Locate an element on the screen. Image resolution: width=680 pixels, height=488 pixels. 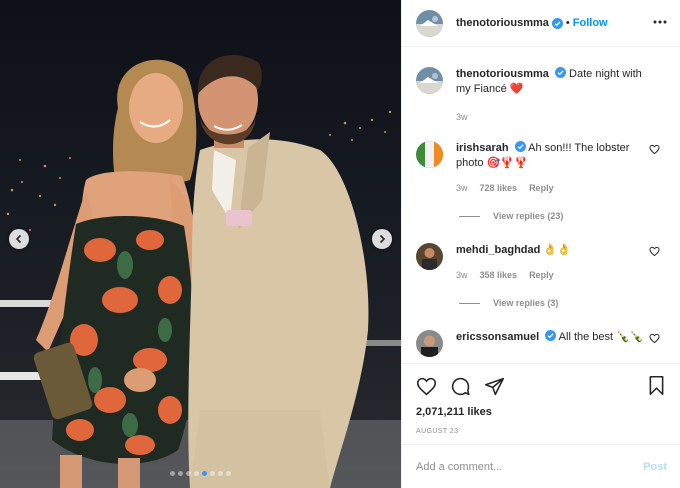
comment-likes: 358 likes is located at coordinates (499, 275).